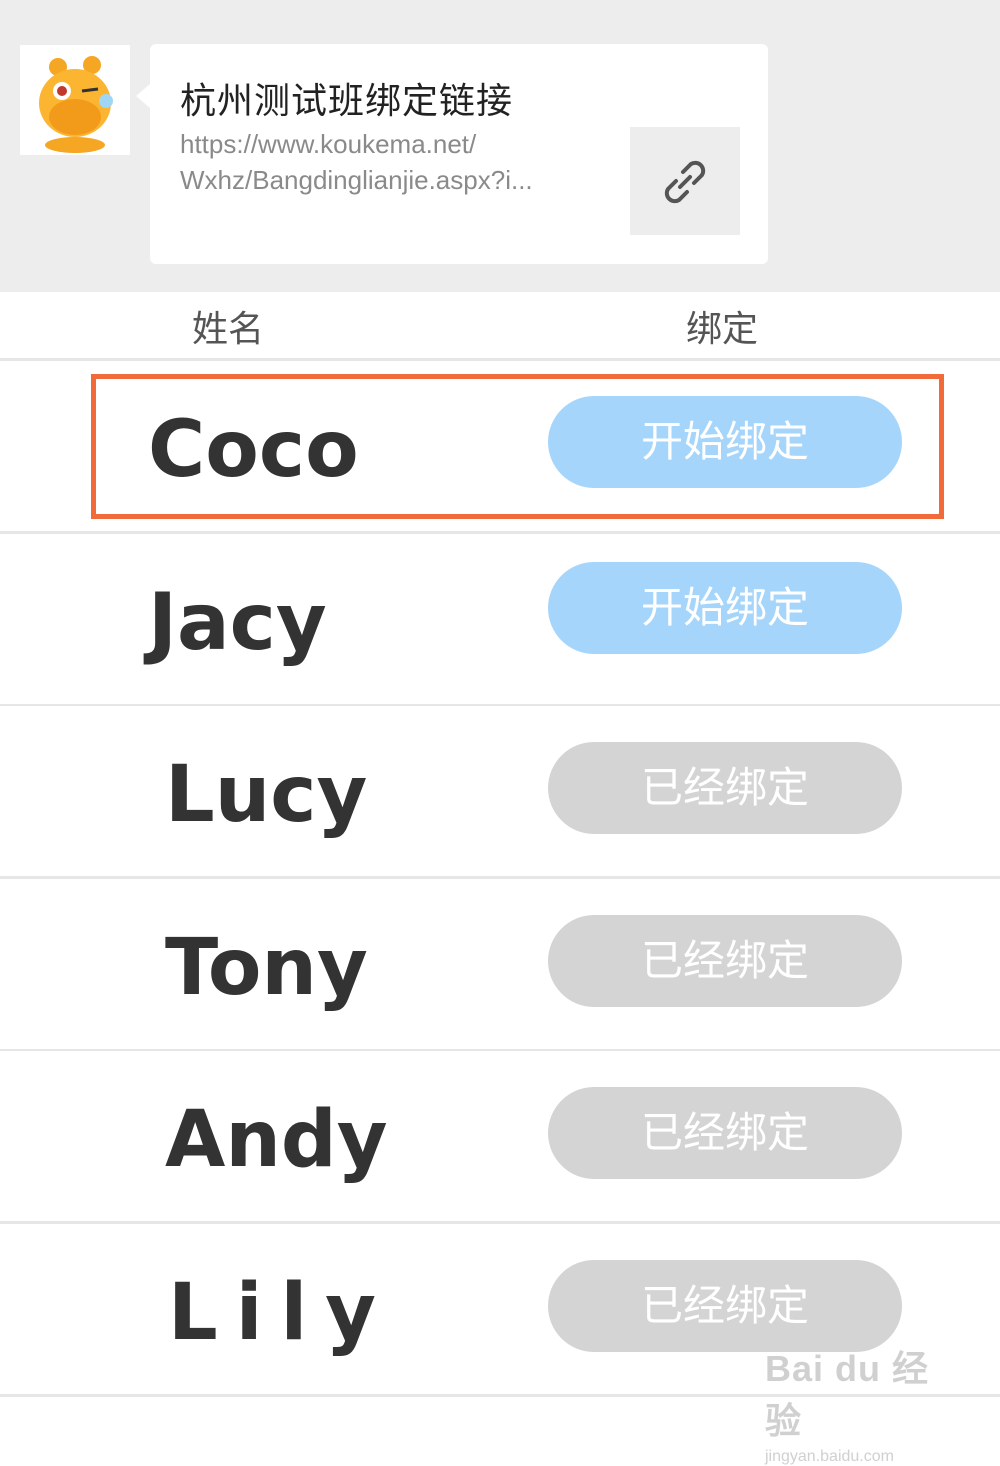 This screenshot has height=1466, width=1000. Describe the element at coordinates (847, 1394) in the screenshot. I see `watermark-main: Bai du 经验` at that location.